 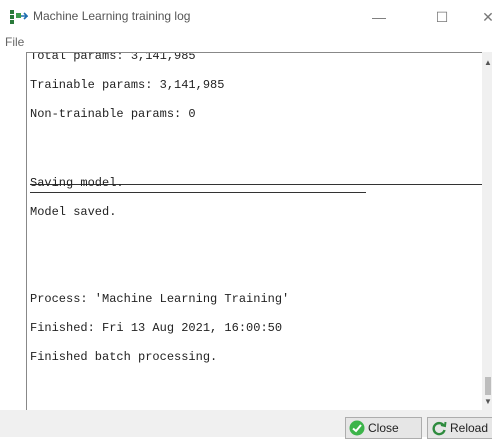 What do you see at coordinates (156, 328) in the screenshot?
I see `log-line: Finished: Fri 13 Aug 2021, 16:00:50` at bounding box center [156, 328].